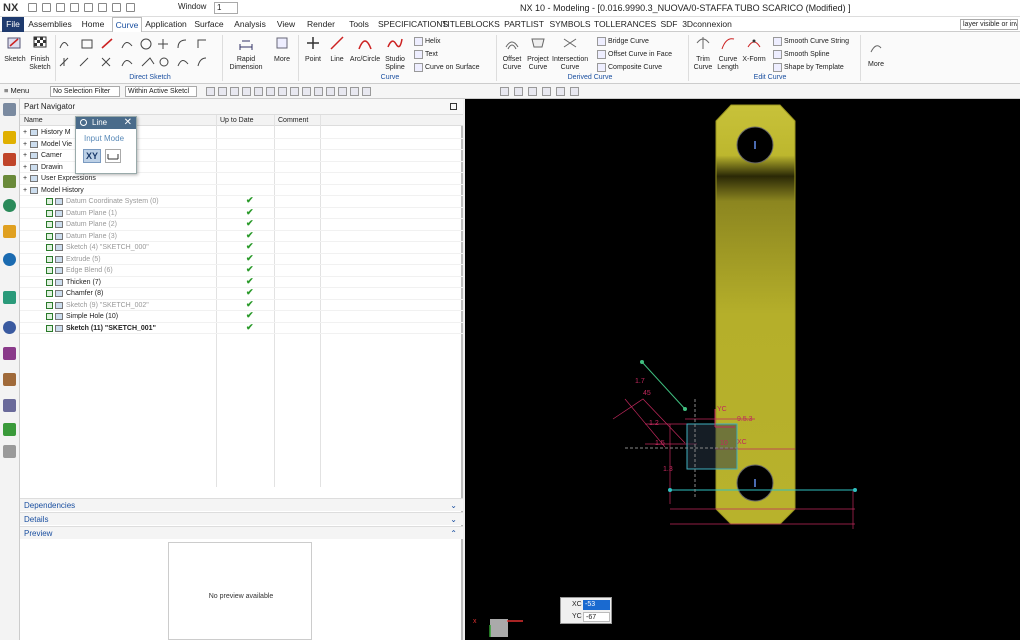 Image resolution: width=1020 pixels, height=640 pixels. I want to click on sketch-button: Sketch, so click(15, 49).